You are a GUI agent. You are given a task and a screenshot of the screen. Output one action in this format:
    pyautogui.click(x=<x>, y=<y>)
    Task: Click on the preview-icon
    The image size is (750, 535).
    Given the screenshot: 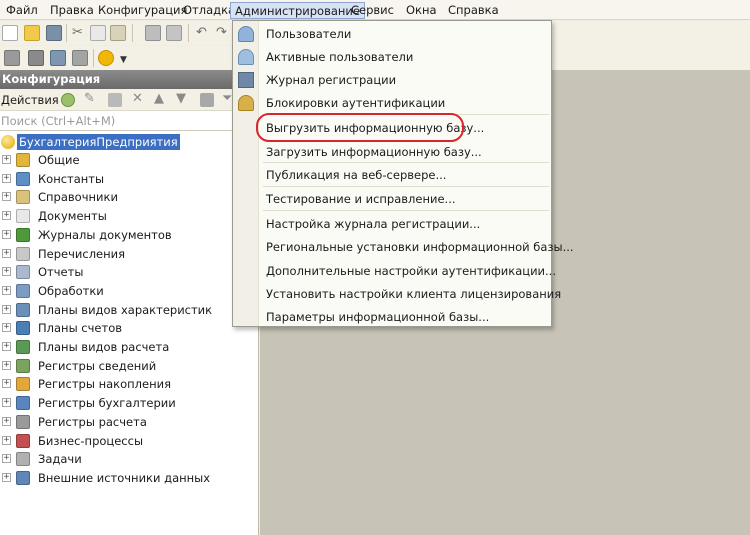 What is the action you would take?
    pyautogui.click(x=174, y=33)
    